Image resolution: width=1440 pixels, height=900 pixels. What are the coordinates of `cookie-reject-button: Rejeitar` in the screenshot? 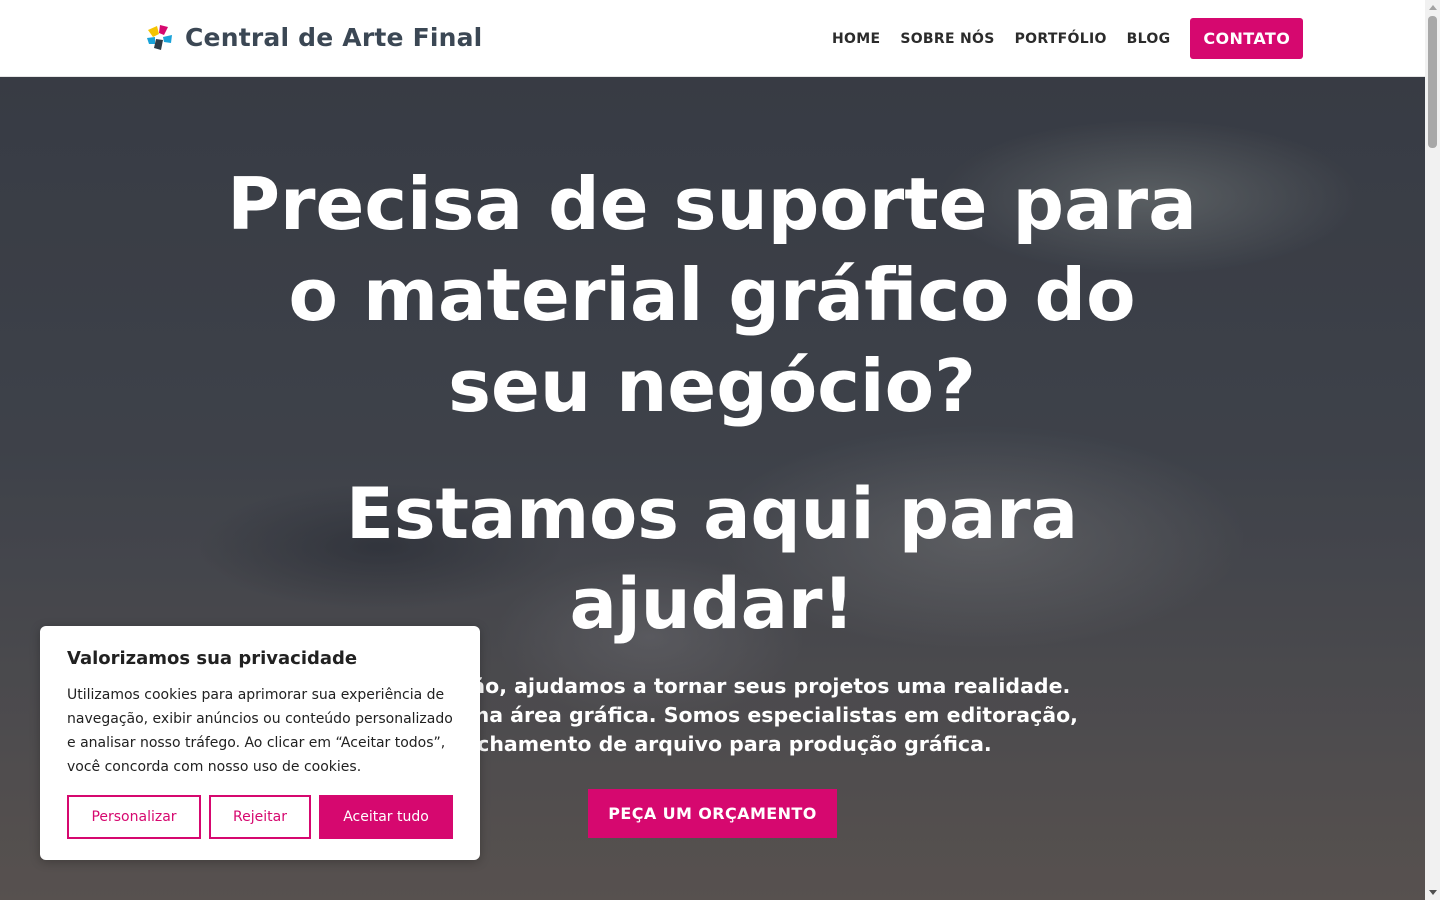 It's located at (260, 817).